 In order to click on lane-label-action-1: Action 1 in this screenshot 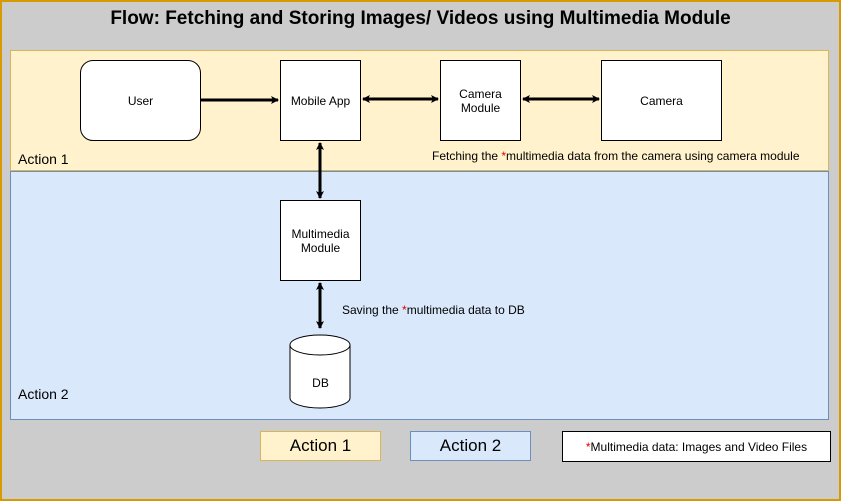, I will do `click(43, 159)`.